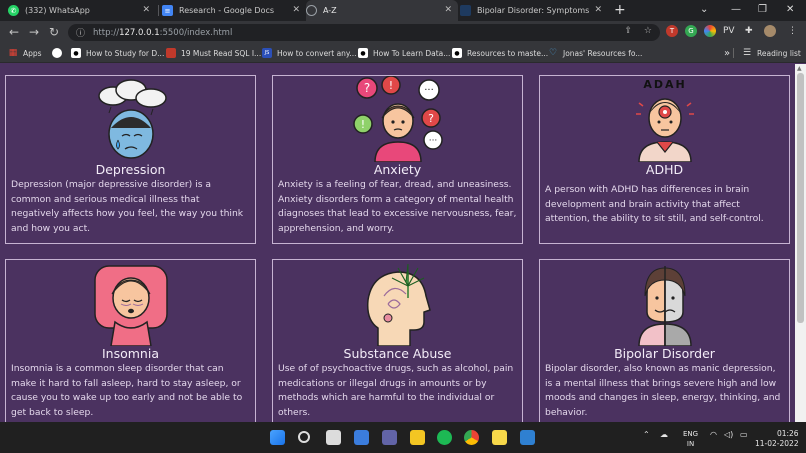 This screenshot has width=806, height=453. Describe the element at coordinates (54, 32) in the screenshot. I see `reload-button: ↻` at that location.